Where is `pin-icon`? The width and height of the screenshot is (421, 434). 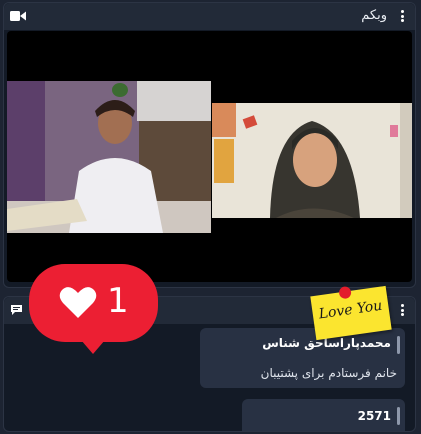
pin-icon is located at coordinates (345, 292).